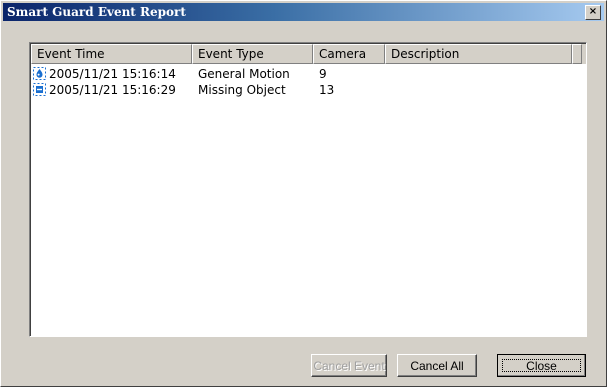  What do you see at coordinates (242, 90) in the screenshot?
I see `event-type-cell: Missing Object` at bounding box center [242, 90].